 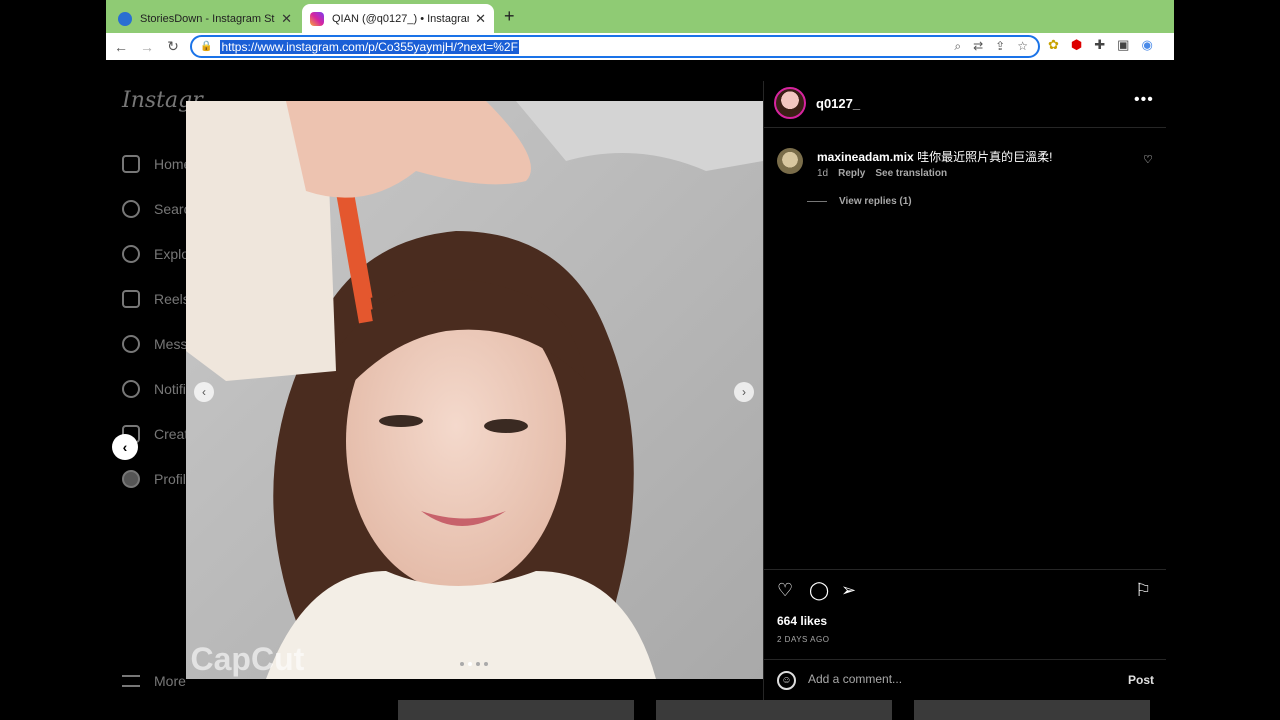 I want to click on add-comment-bar: ☺ Post, so click(x=965, y=679).